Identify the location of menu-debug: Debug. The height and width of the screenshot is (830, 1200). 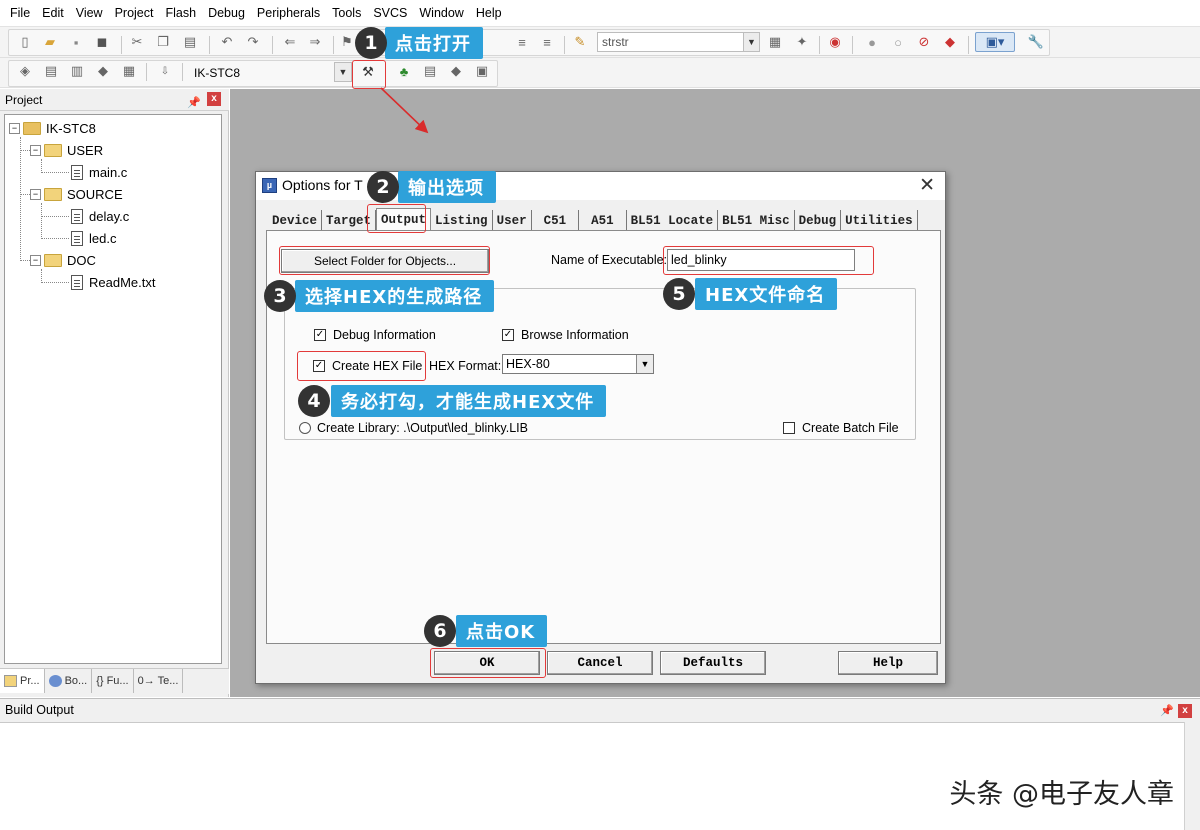
(226, 13).